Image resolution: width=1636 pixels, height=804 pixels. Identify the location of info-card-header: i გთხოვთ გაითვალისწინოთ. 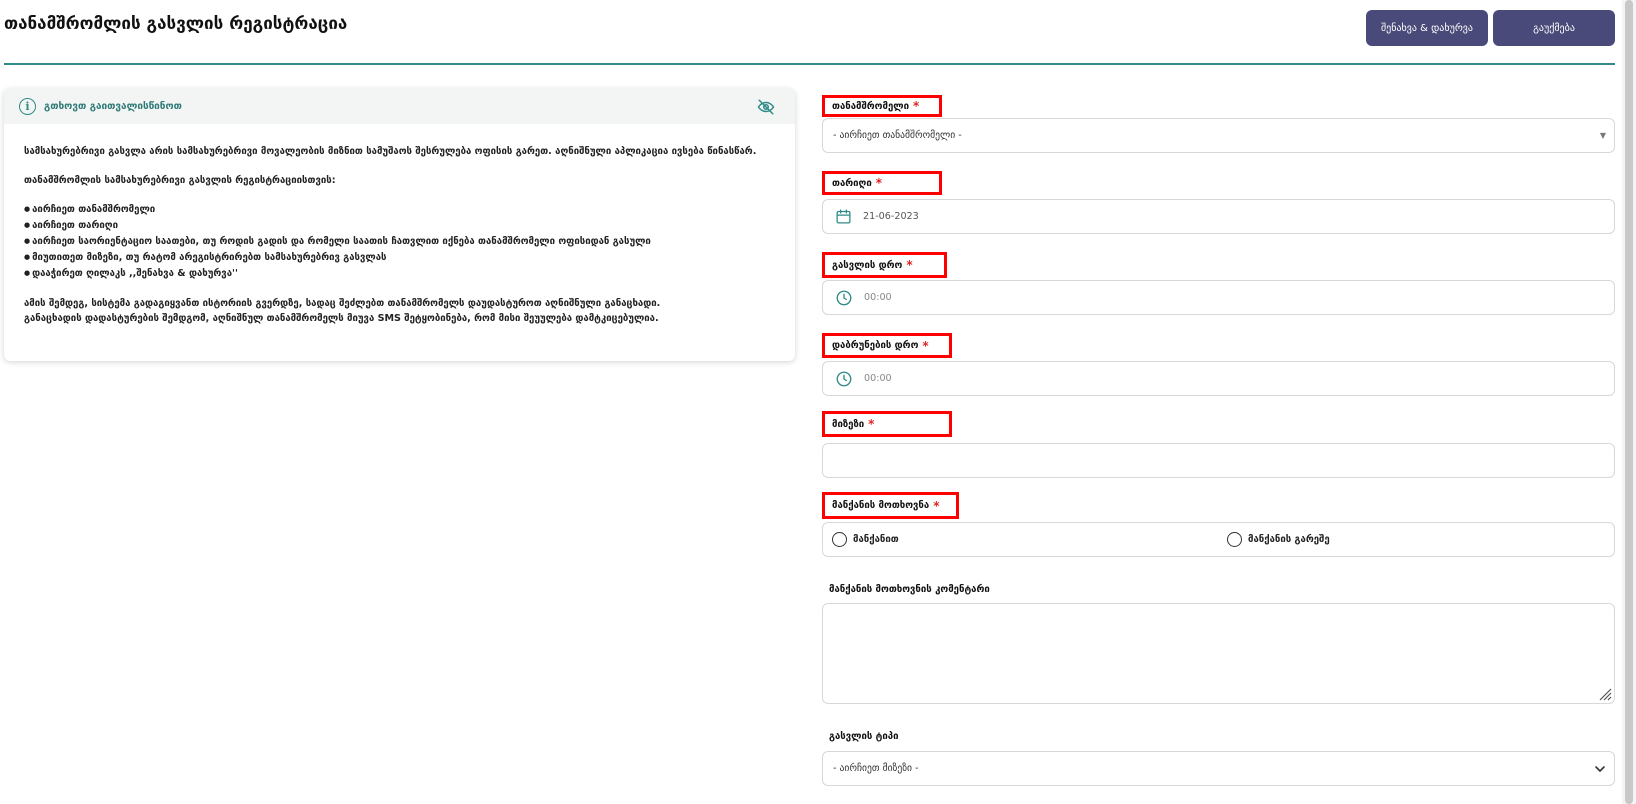
(399, 106).